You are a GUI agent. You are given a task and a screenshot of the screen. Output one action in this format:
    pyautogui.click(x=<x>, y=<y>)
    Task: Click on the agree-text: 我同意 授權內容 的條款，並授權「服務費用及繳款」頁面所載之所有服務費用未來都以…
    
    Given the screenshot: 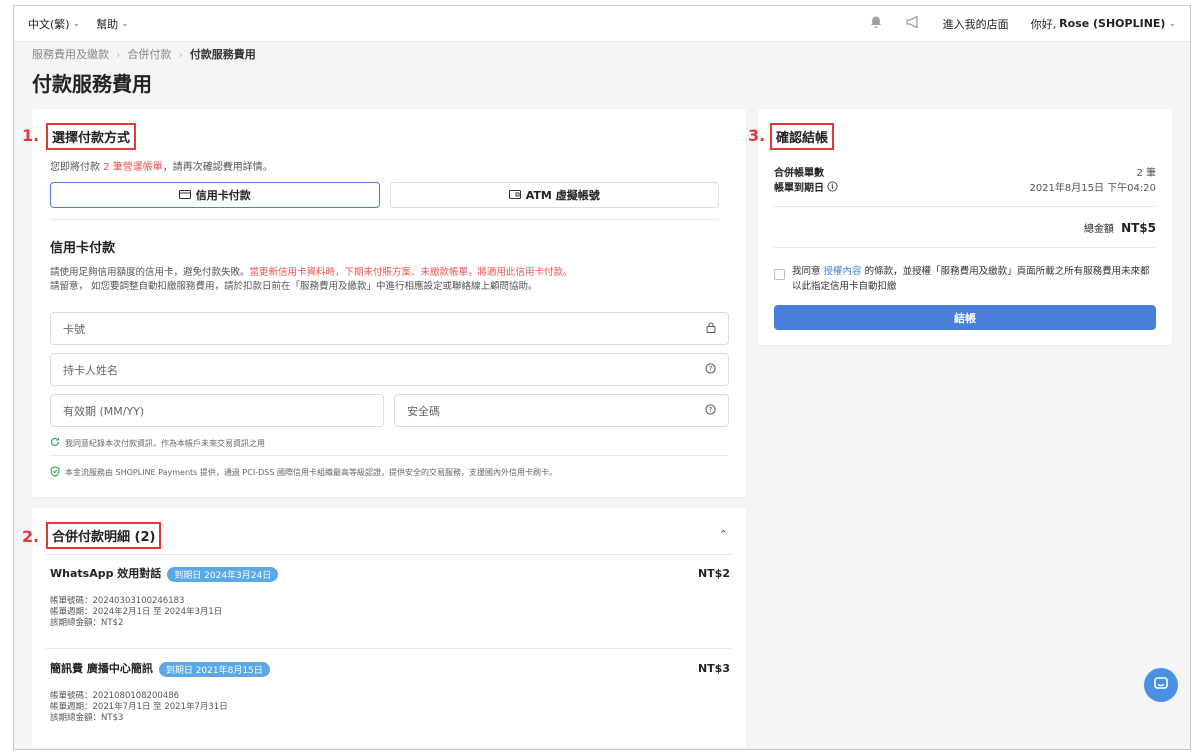 What is the action you would take?
    pyautogui.click(x=971, y=279)
    